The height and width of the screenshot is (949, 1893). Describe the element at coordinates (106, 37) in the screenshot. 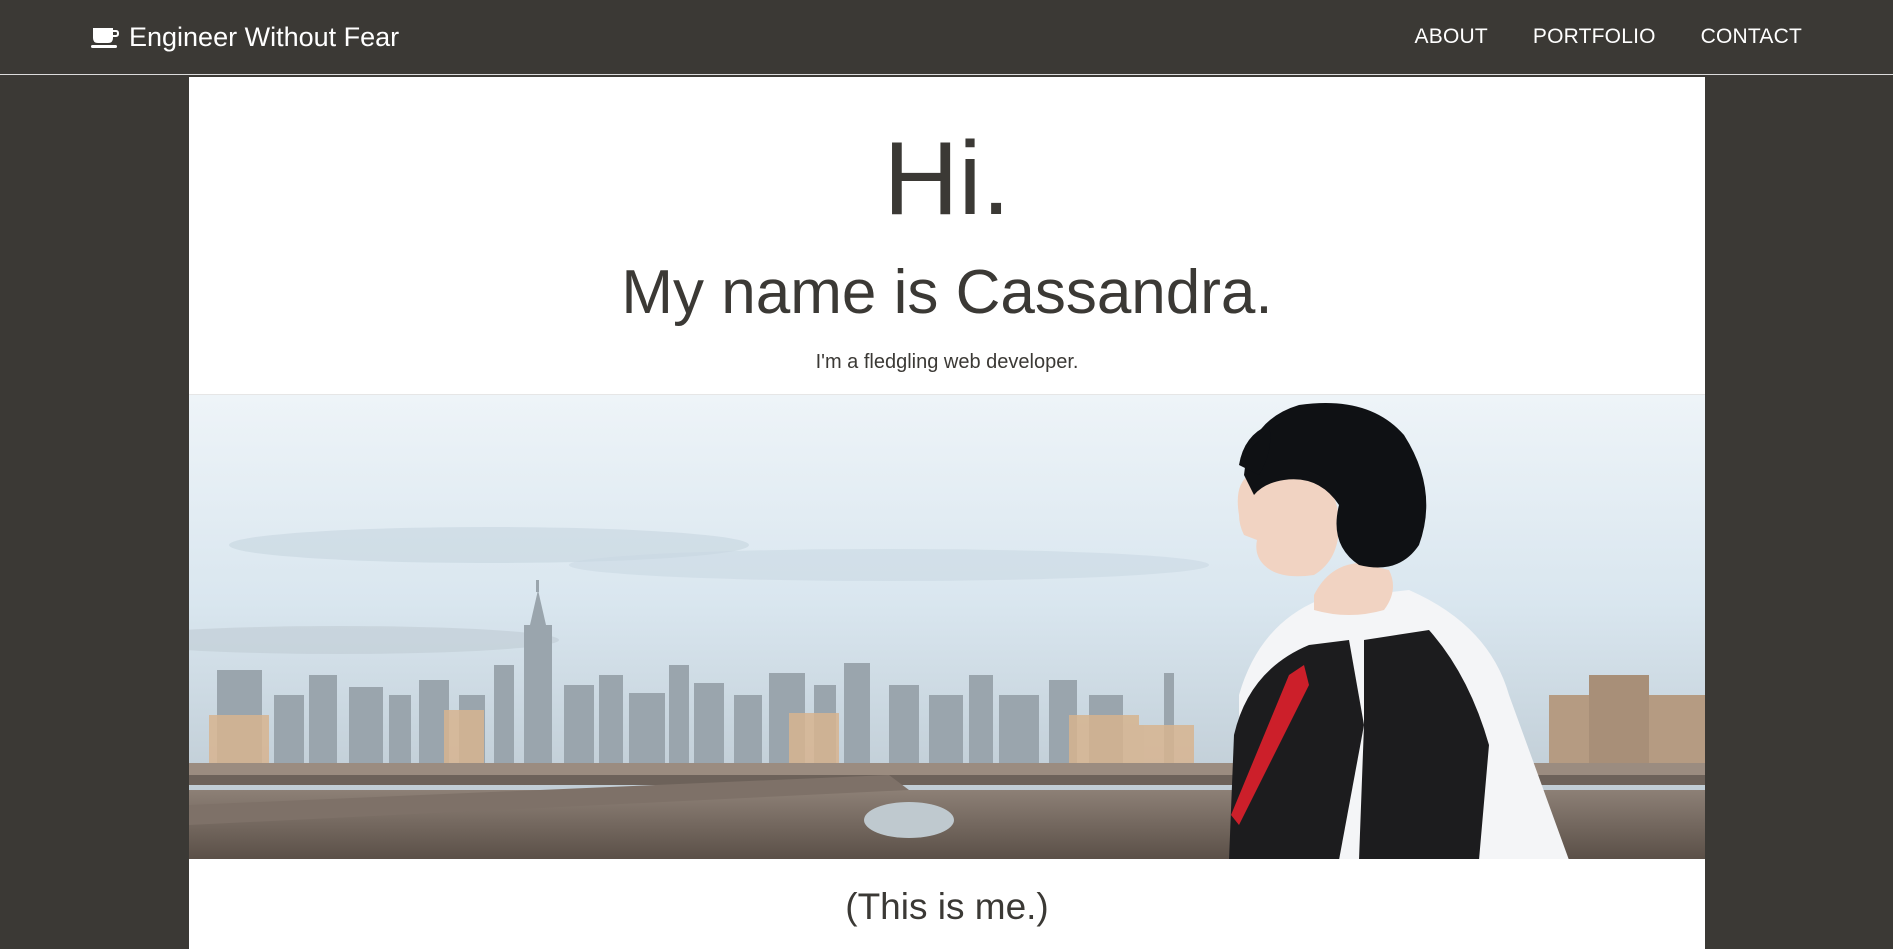

I see `coffee-cup-icon` at that location.